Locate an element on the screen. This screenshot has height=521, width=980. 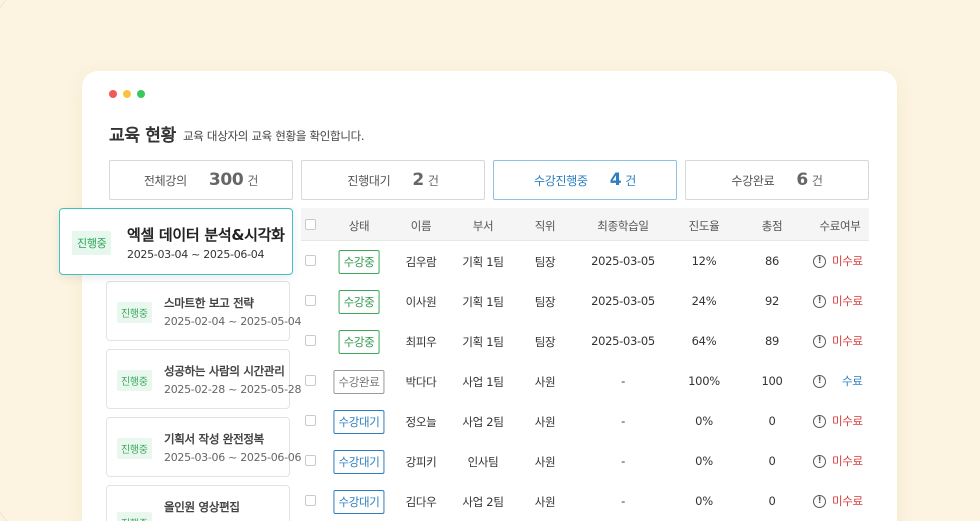
stat-label: 진행대기 is located at coordinates (369, 180).